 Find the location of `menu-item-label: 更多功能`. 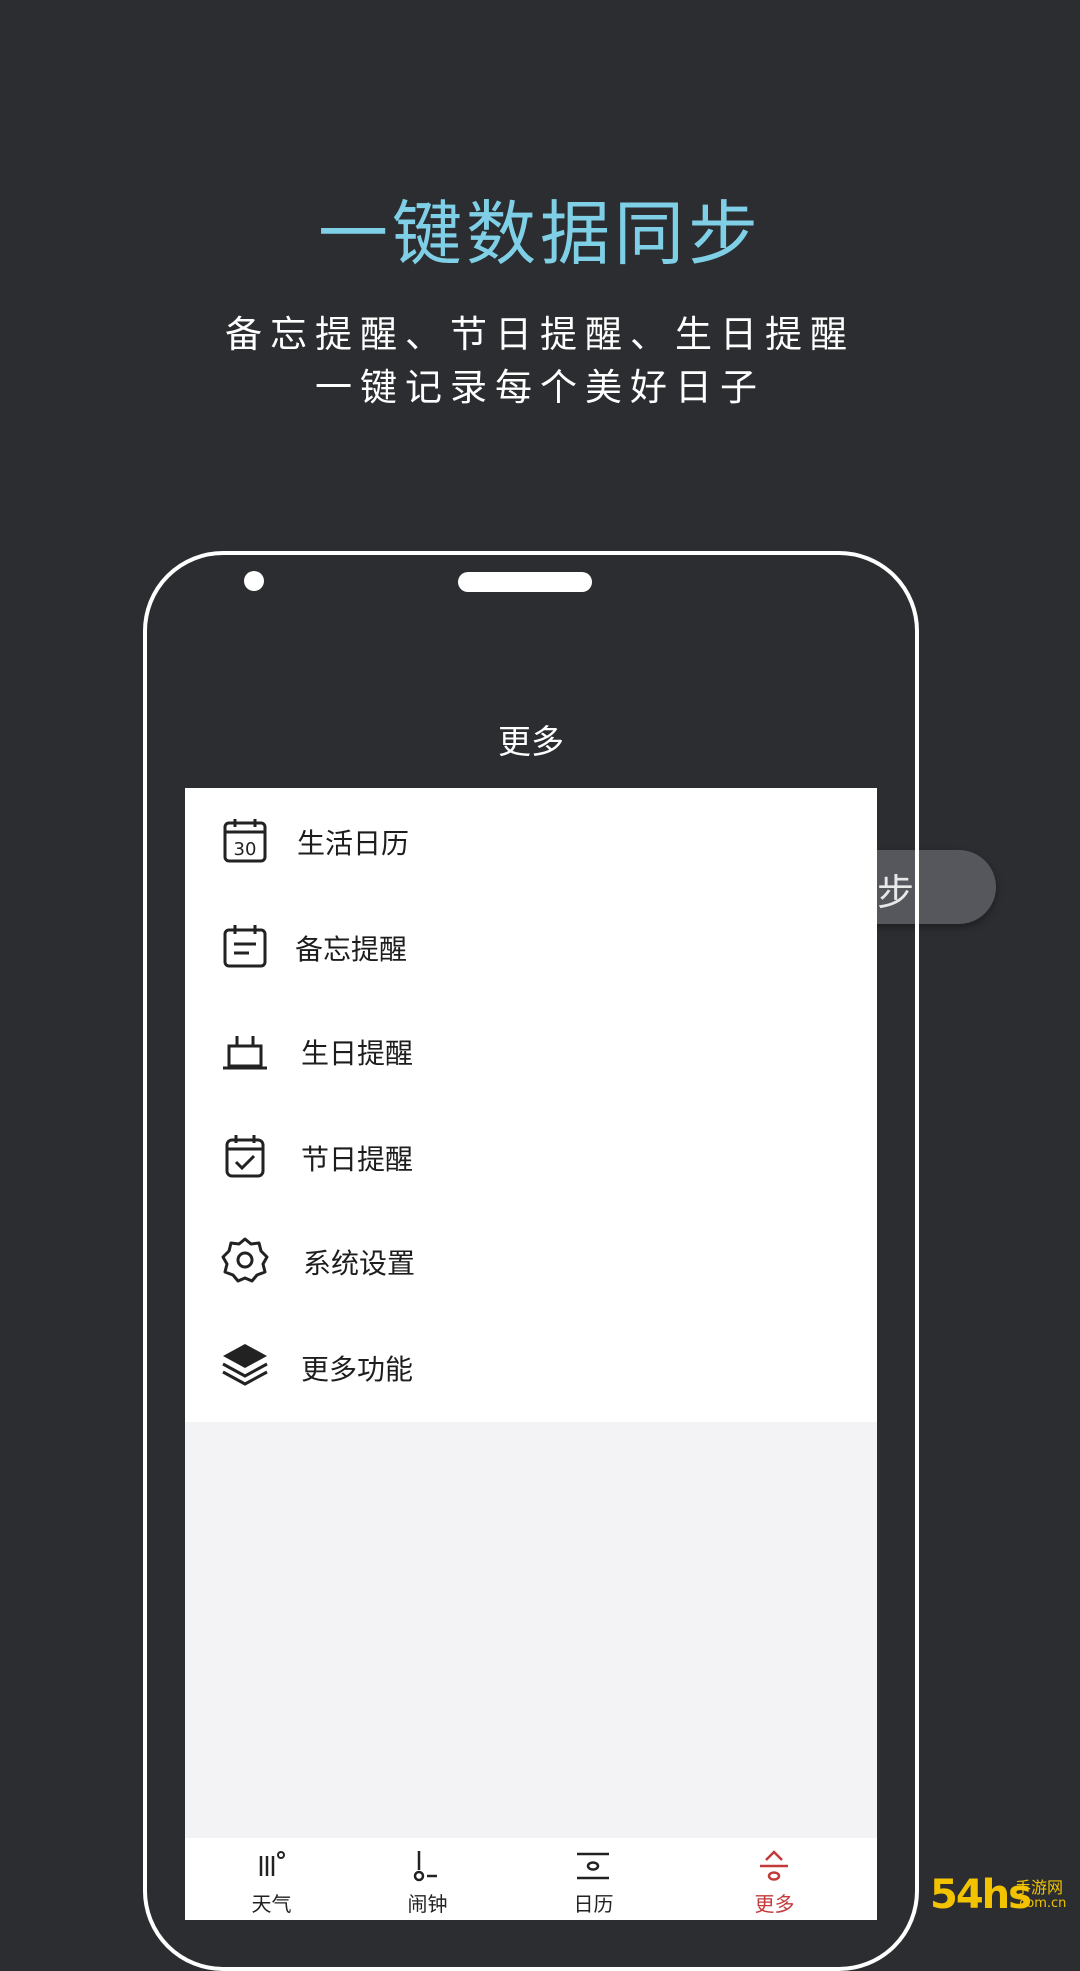

menu-item-label: 更多功能 is located at coordinates (357, 1369).